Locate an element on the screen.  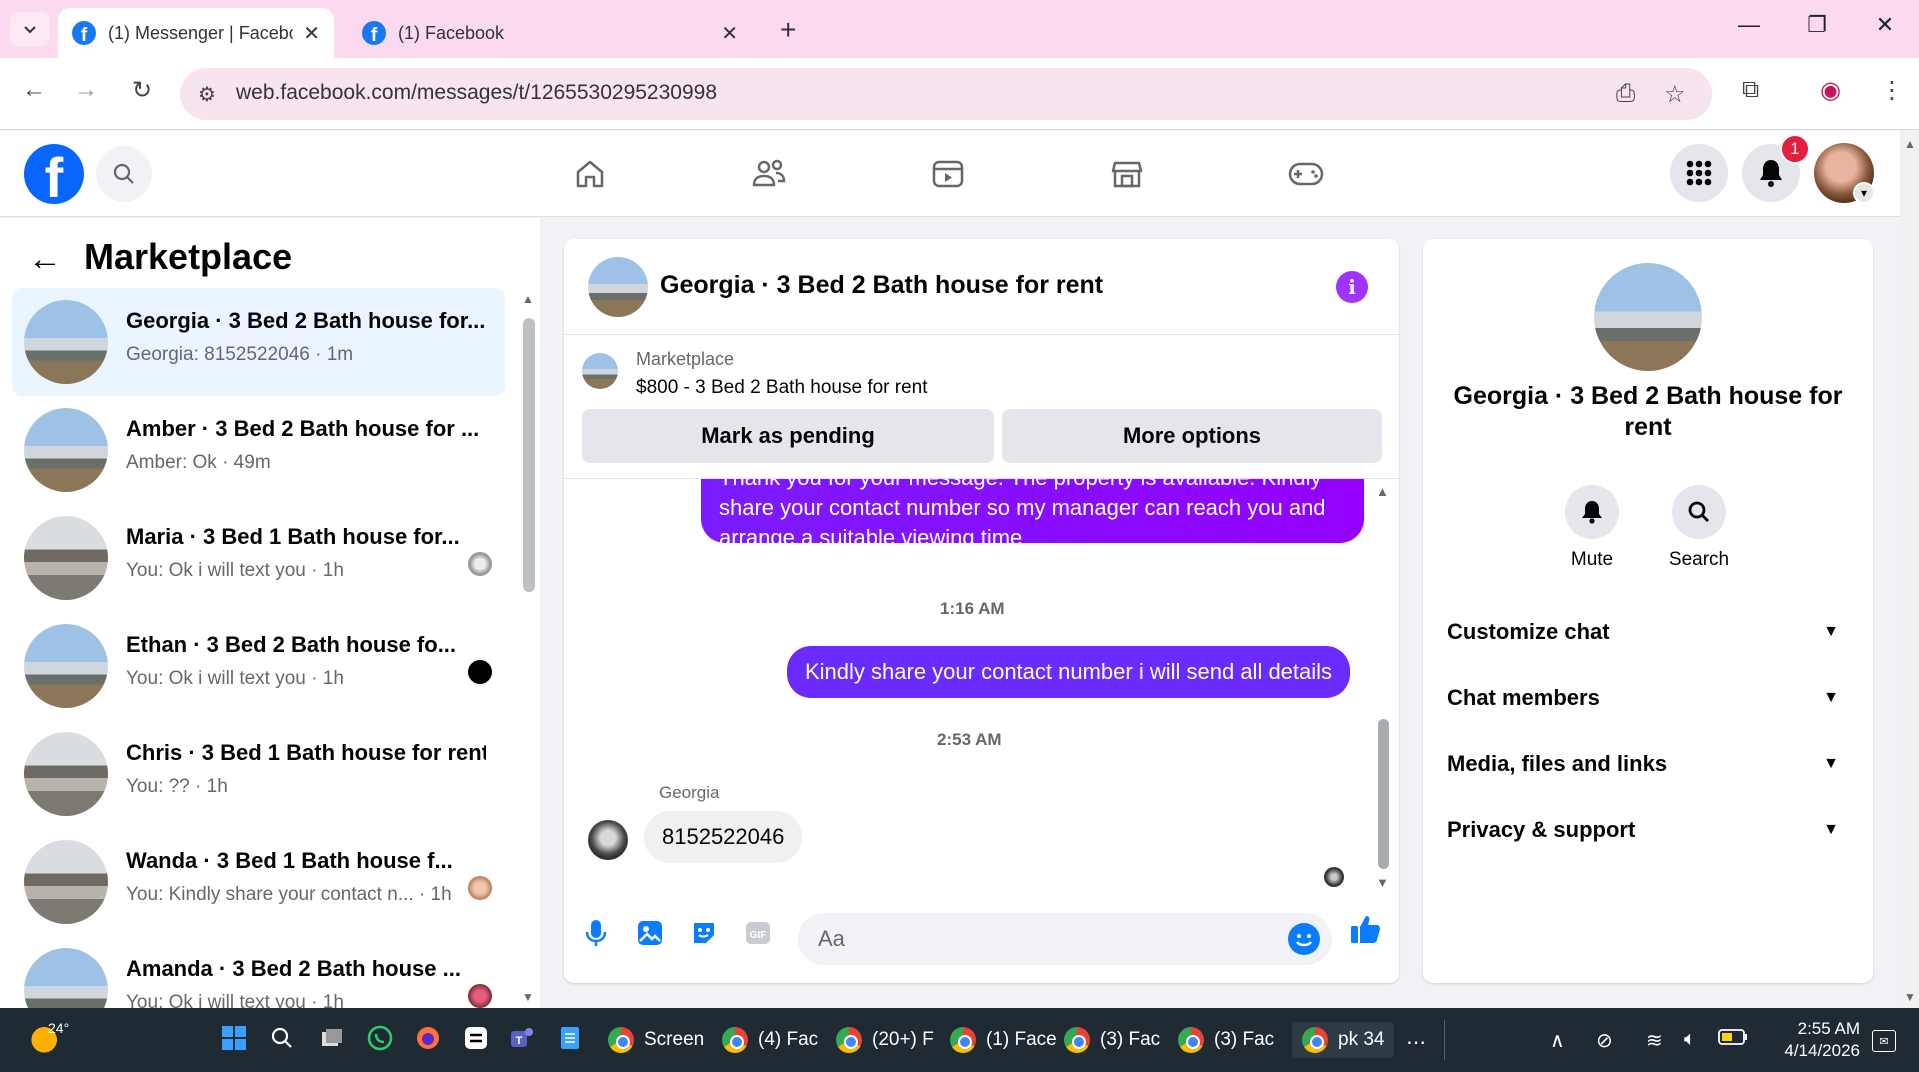
message-composer is located at coordinates (1065, 939).